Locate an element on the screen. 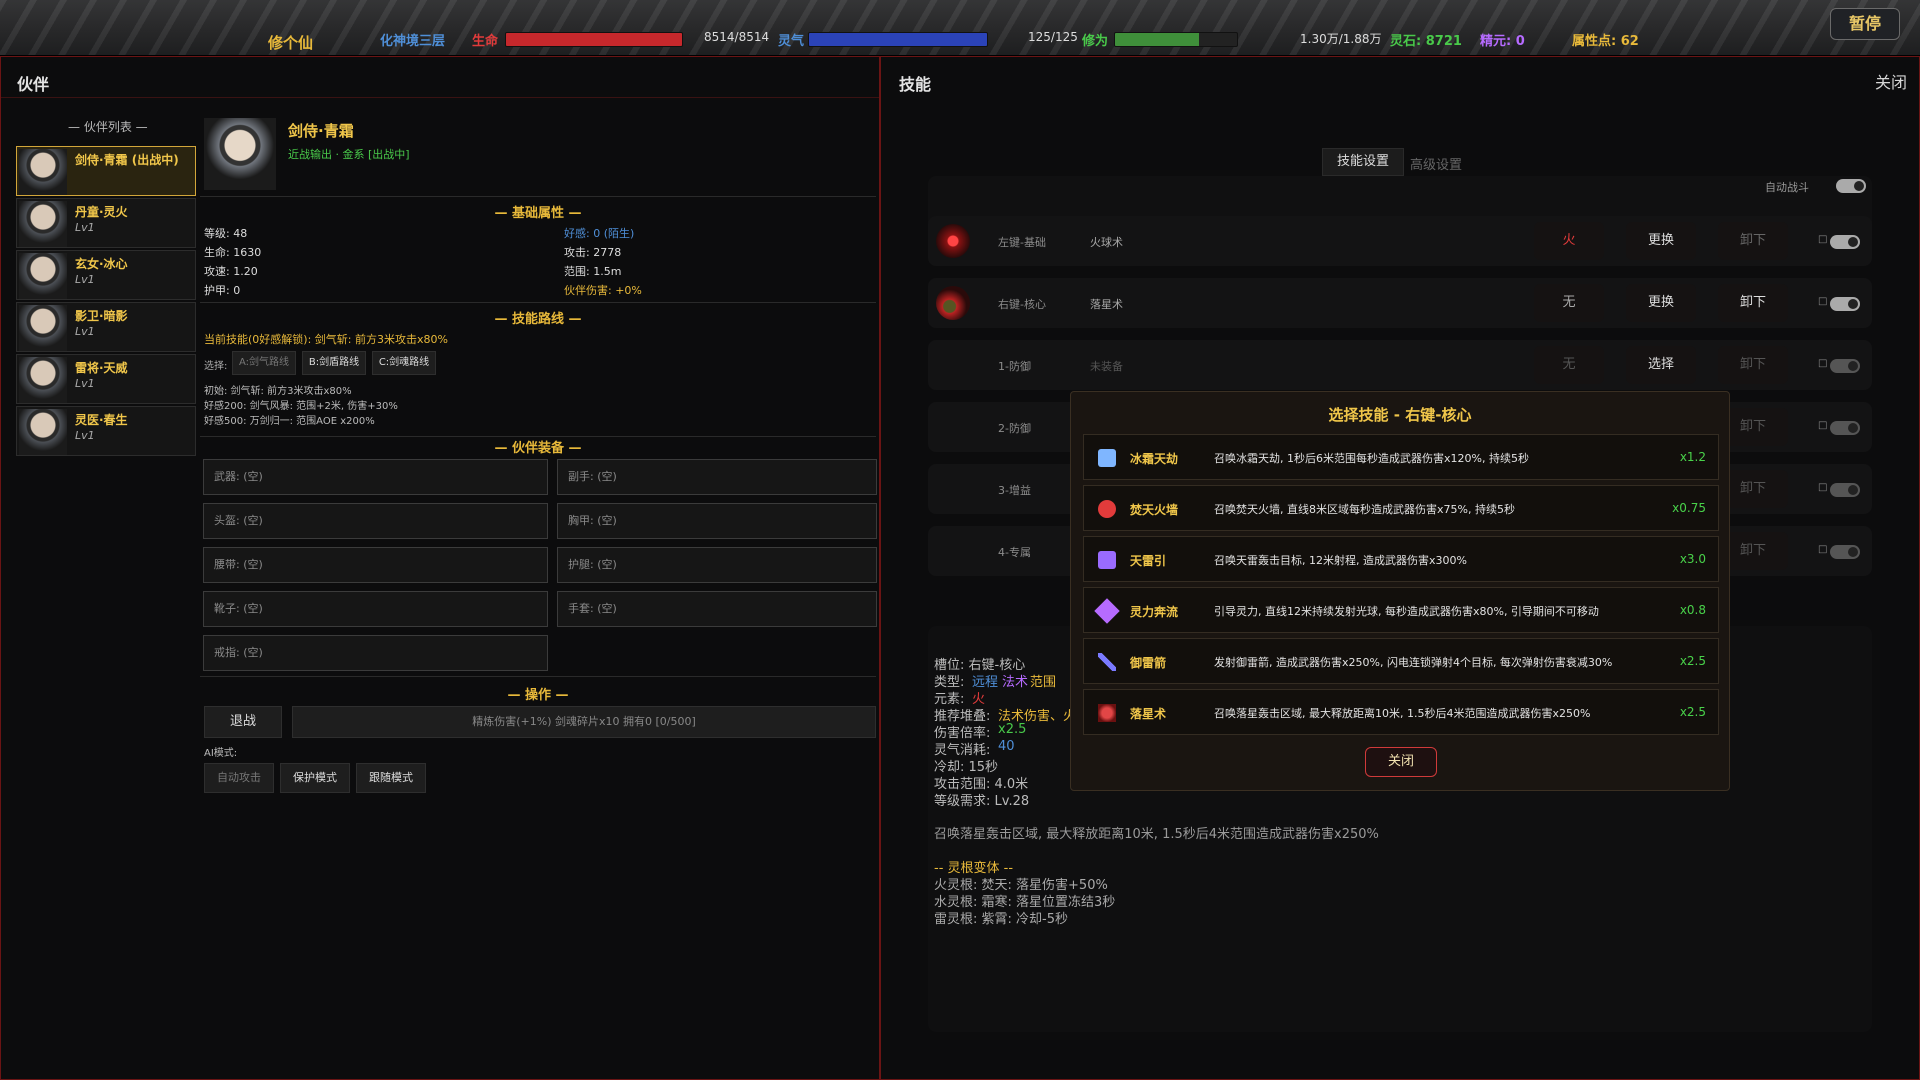 This screenshot has height=1080, width=1920. tab-advanced-settings: 高级设置 is located at coordinates (1436, 163).